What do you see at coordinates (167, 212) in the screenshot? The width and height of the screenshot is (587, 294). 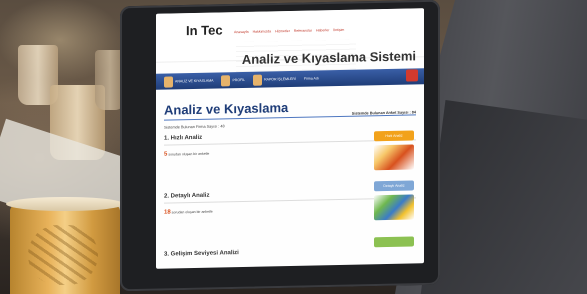 I see `question-count: 18` at bounding box center [167, 212].